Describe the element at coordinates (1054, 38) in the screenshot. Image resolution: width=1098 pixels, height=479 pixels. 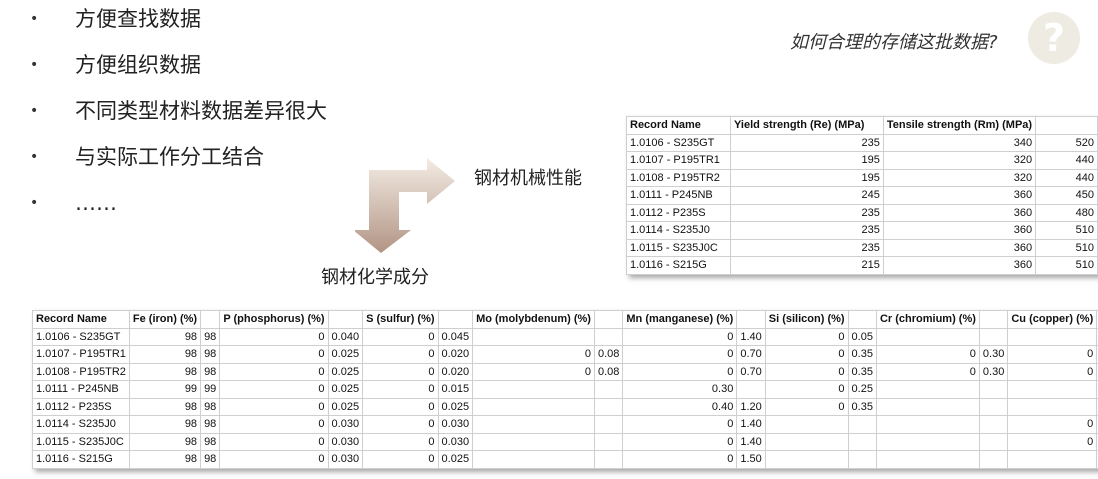
I see `question-mark-icon: ?` at that location.